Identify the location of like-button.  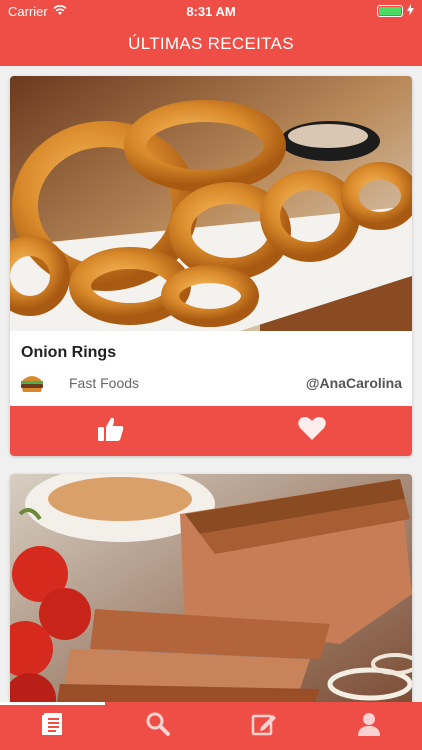
(110, 431).